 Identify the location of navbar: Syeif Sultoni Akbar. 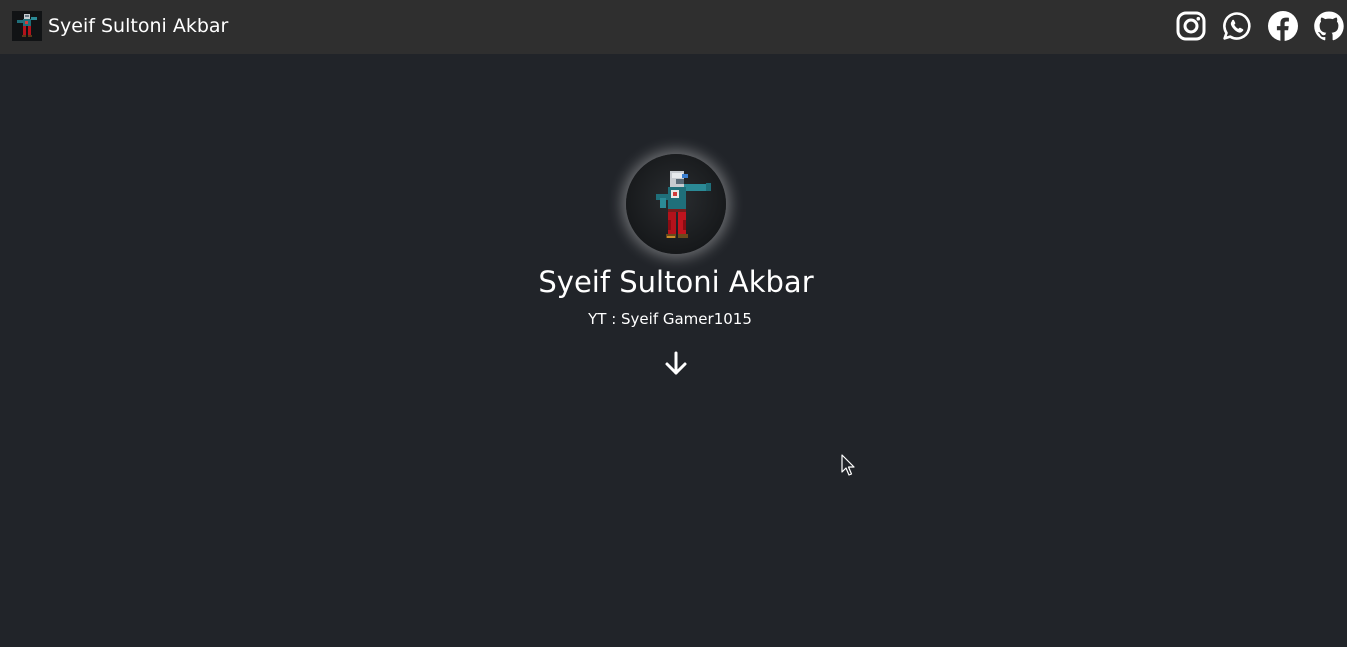
(673, 27).